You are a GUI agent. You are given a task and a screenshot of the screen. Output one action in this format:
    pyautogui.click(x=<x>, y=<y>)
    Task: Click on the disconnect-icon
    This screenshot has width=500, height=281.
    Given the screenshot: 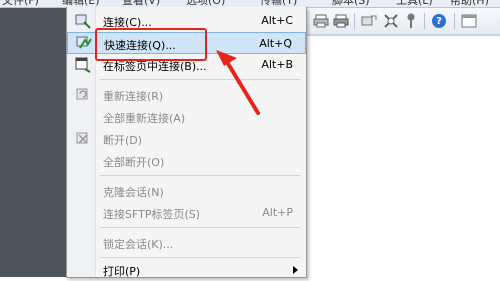 What is the action you would take?
    pyautogui.click(x=83, y=139)
    